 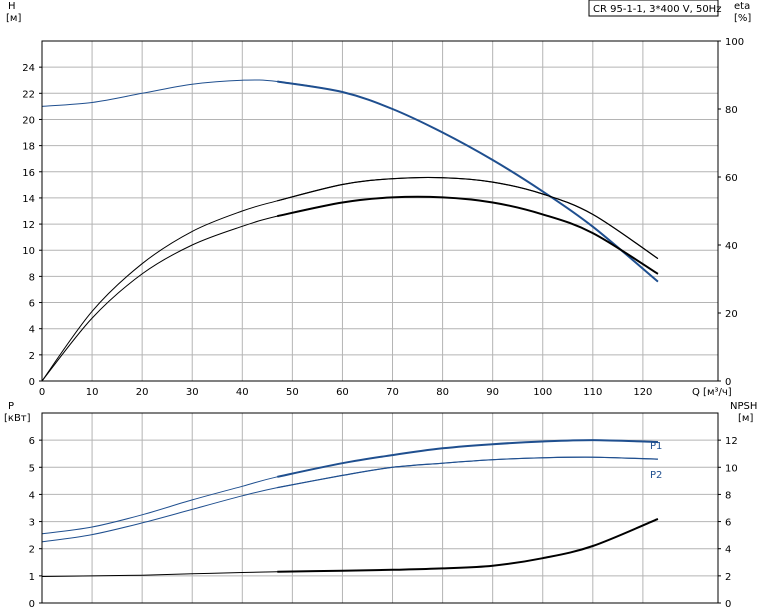 I want to click on series-line-duty-NPSH, so click(x=468, y=545).